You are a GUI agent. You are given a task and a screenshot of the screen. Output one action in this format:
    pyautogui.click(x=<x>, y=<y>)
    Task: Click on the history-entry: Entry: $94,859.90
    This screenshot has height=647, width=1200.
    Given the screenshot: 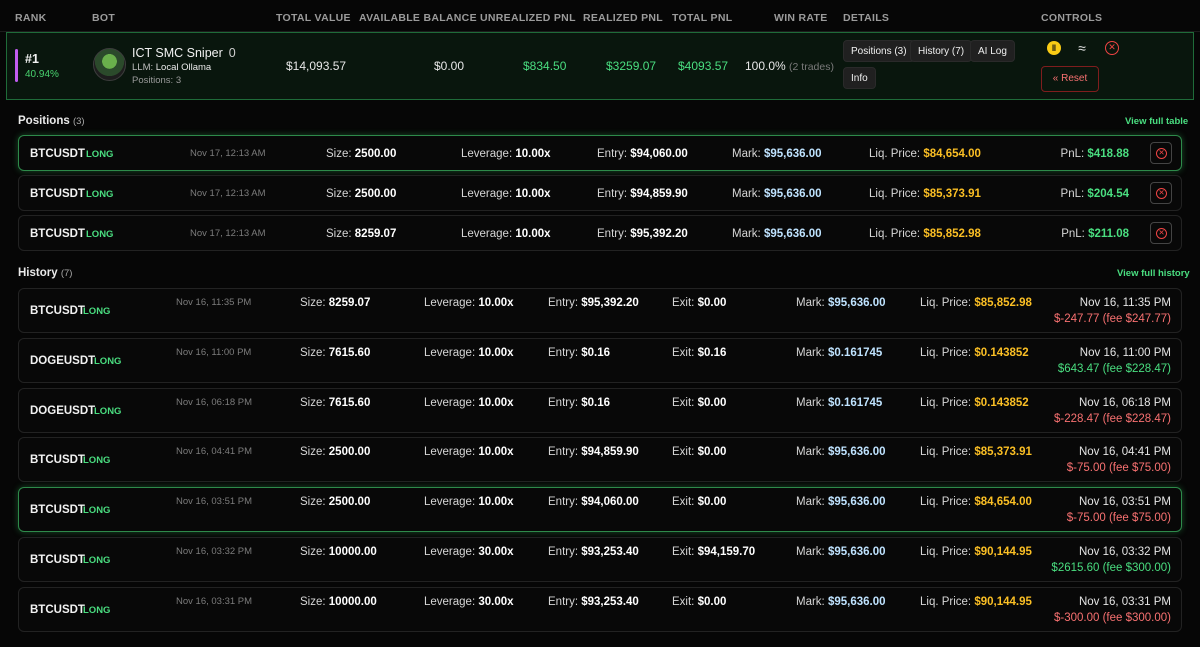 What is the action you would take?
    pyautogui.click(x=593, y=452)
    